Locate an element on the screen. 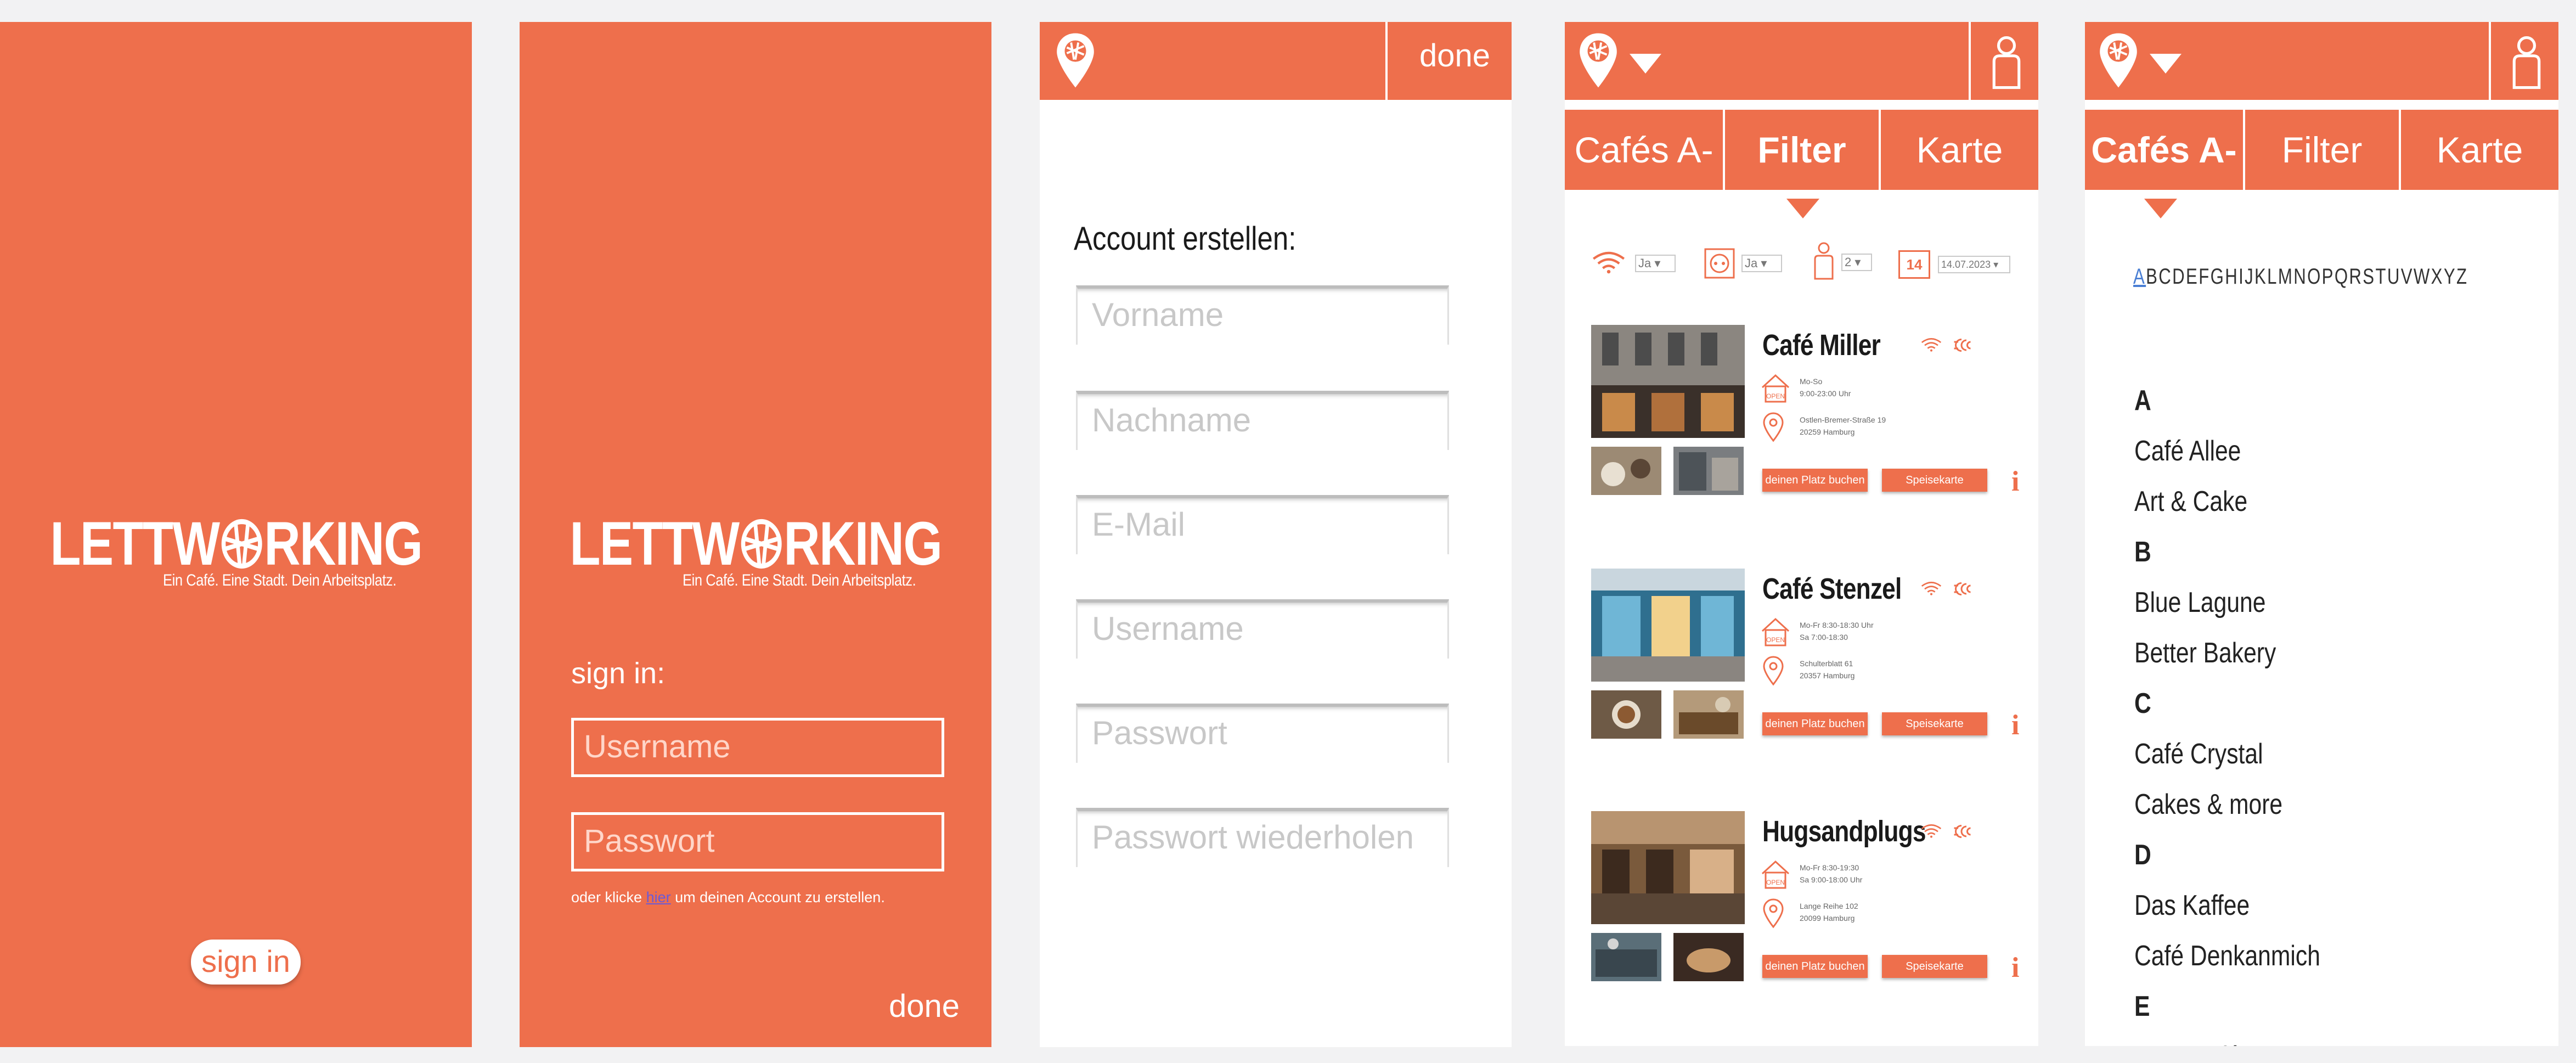 Image resolution: width=2576 pixels, height=1063 pixels. repeat-password-field: Passwort wiederholen is located at coordinates (1262, 837).